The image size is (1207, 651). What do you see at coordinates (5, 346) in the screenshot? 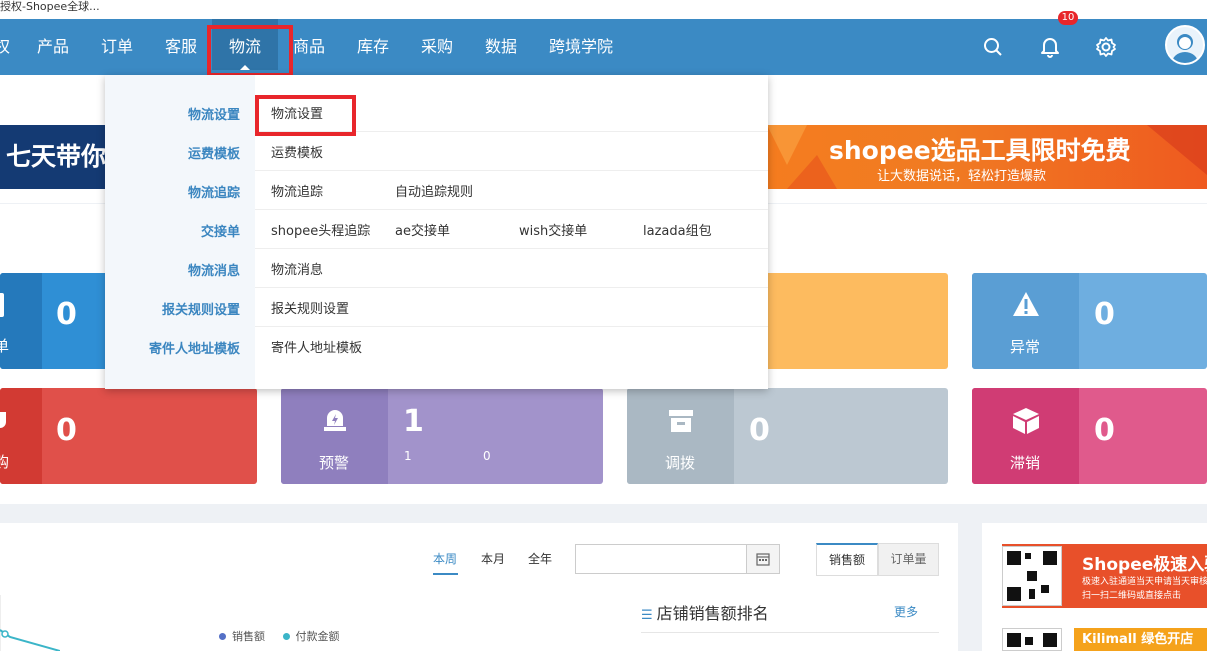
I see `stat-label: 单` at bounding box center [5, 346].